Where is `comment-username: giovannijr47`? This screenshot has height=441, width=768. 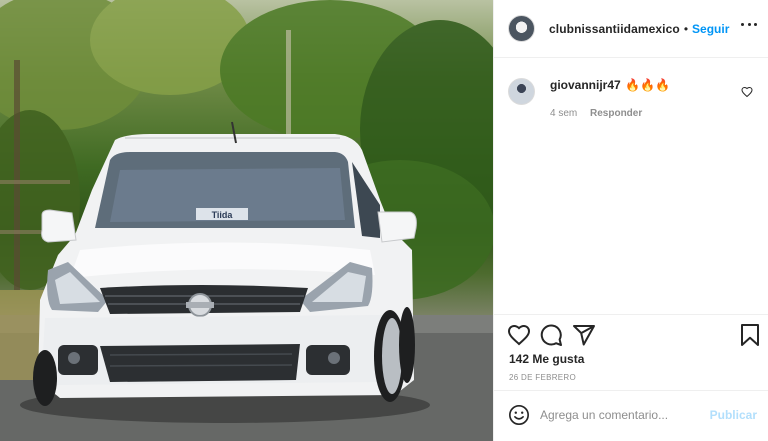 comment-username: giovannijr47 is located at coordinates (585, 85).